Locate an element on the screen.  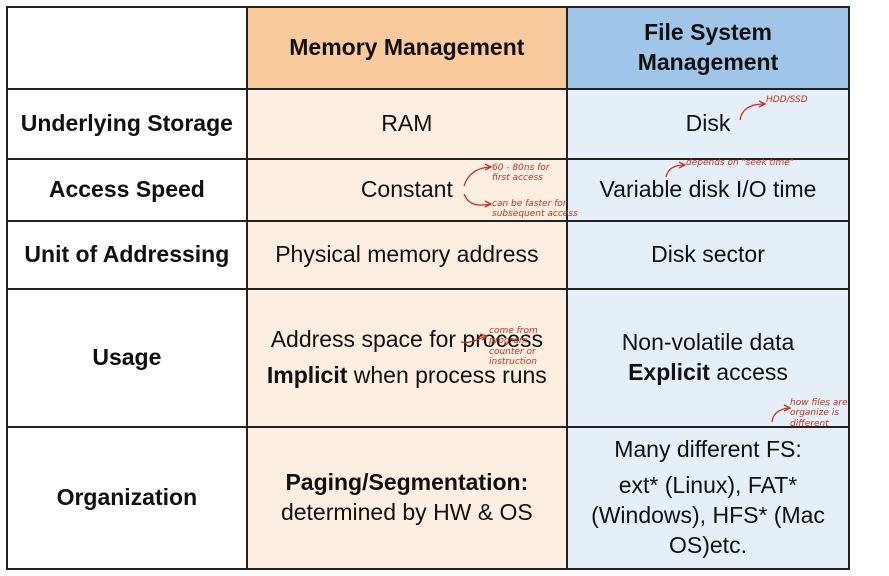
note-first-access: 60 - 80ns for first access is located at coordinates (521, 173).